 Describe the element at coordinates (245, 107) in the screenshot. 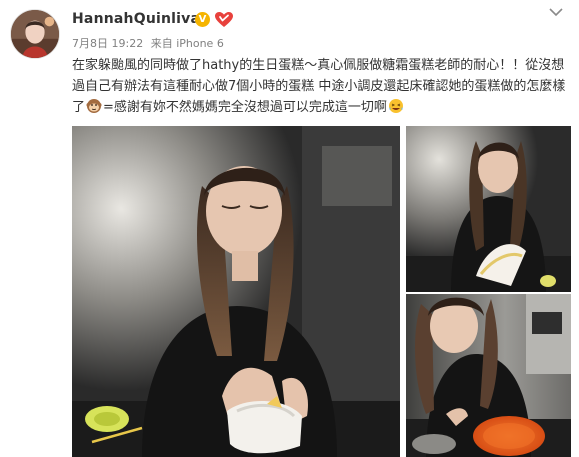

I see `post-text-thanks: =感謝有妳不然媽媽完全沒想過可以完成這一切啊` at that location.